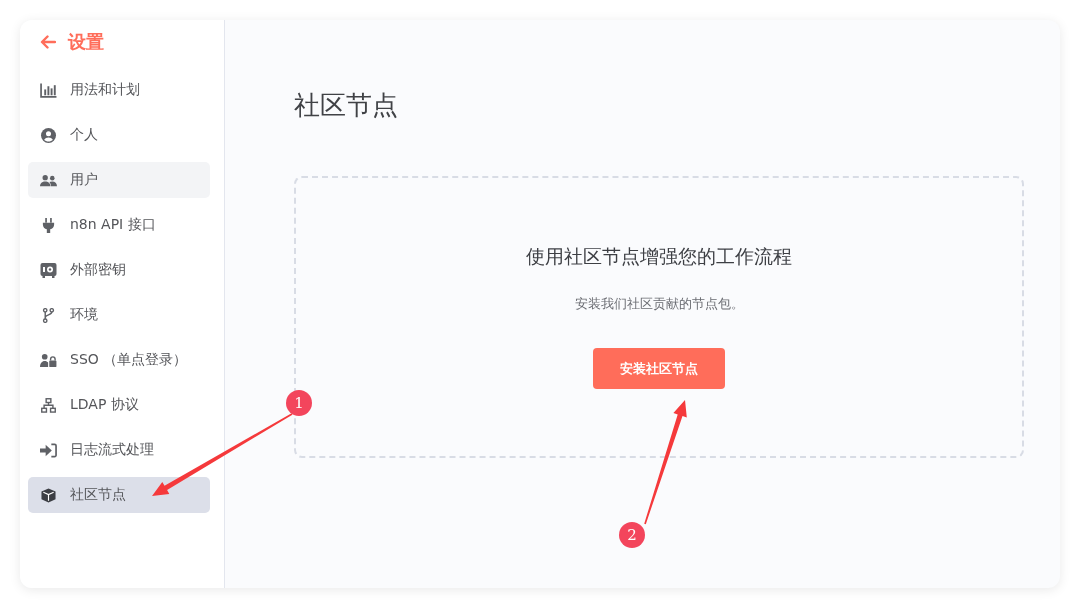 The width and height of the screenshot is (1080, 609). I want to click on page-title: 社区节点, so click(346, 105).